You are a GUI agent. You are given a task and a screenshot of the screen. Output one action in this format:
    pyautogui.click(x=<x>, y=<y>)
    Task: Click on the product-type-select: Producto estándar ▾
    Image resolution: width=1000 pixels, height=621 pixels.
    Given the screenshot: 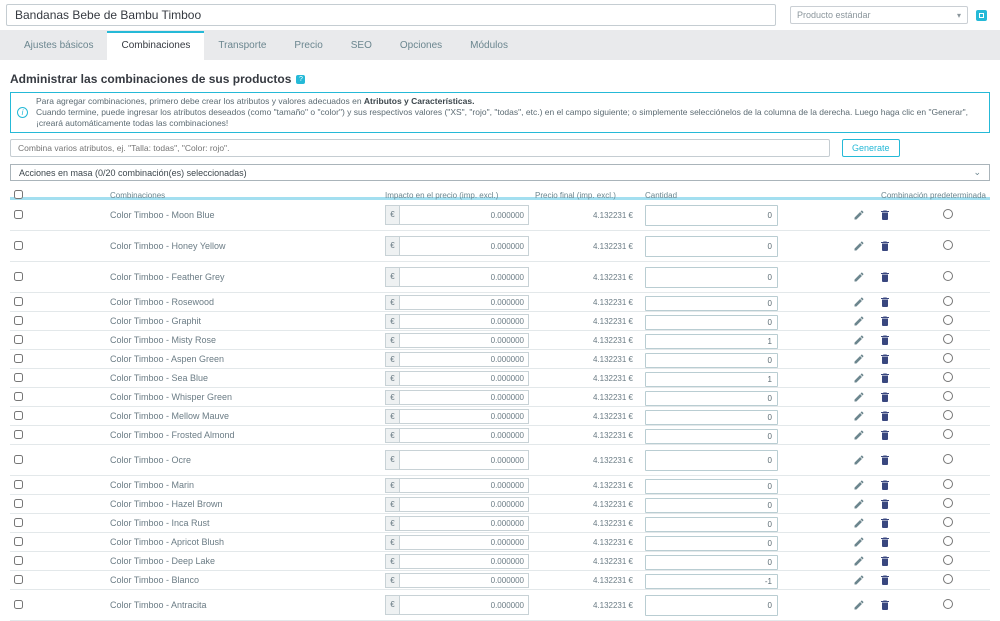 What is the action you would take?
    pyautogui.click(x=879, y=15)
    